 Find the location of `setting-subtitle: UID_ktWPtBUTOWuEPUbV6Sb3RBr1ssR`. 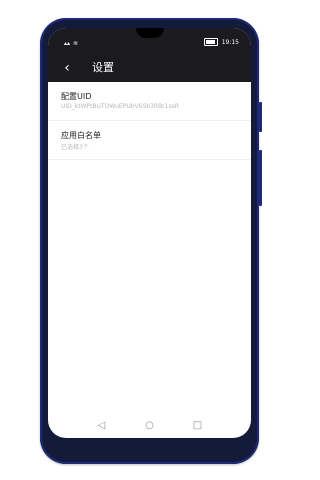

setting-subtitle: UID_ktWPtBUTOWuEPUbV6Sb3RBr1ssR is located at coordinates (120, 106).